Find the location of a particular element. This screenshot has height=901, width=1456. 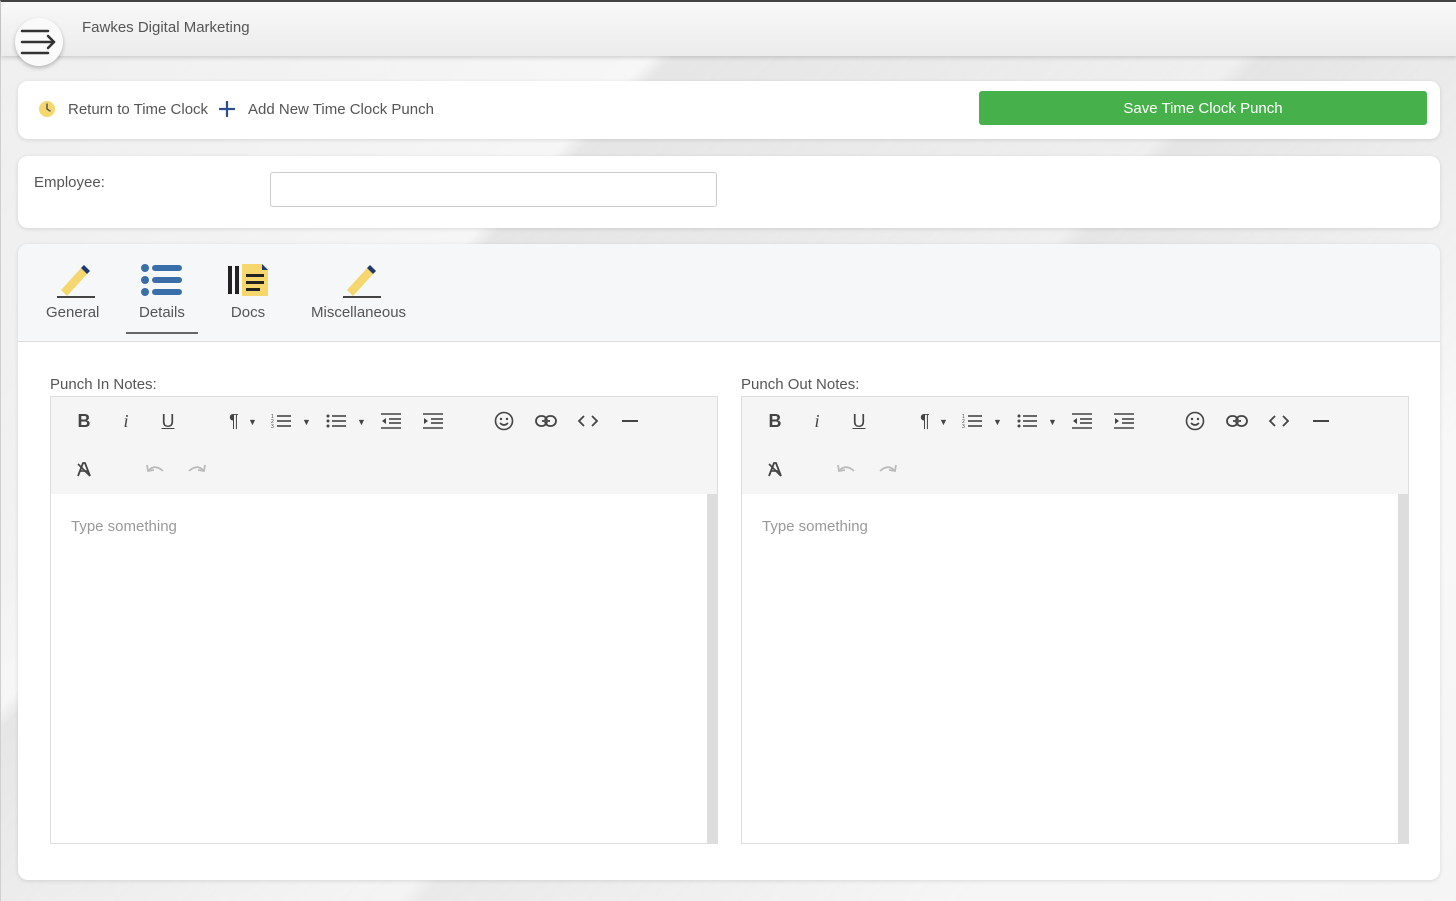

punch-in-label: Punch In Notes: is located at coordinates (103, 384).